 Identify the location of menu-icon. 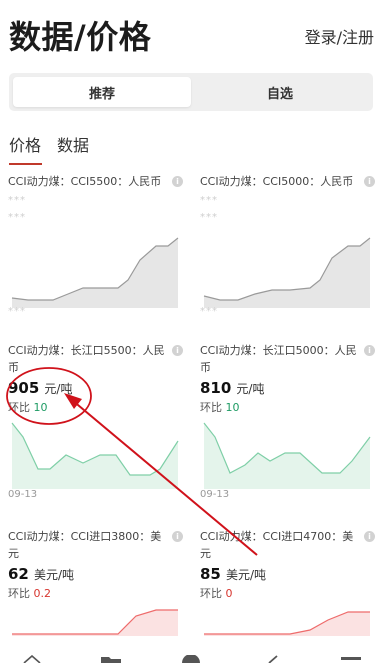
(351, 659).